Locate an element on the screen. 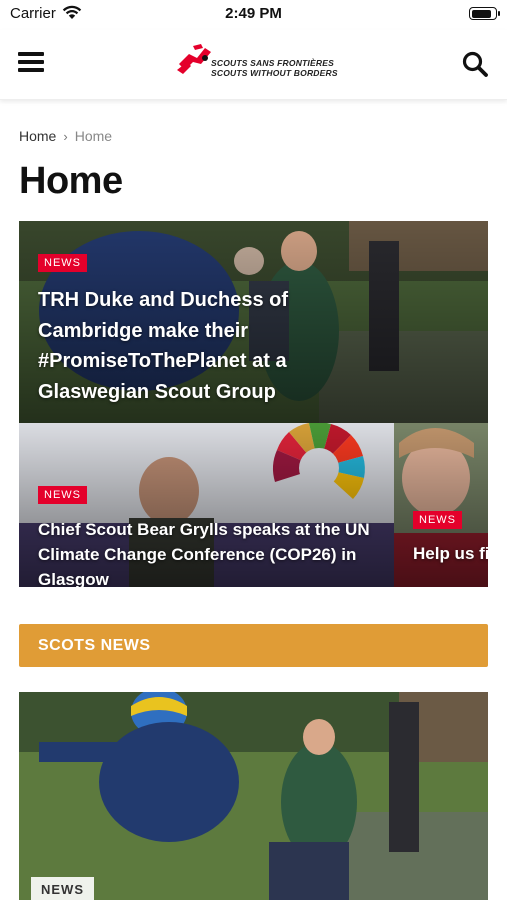 The image size is (507, 900). clock: 2:49 PM is located at coordinates (253, 13).